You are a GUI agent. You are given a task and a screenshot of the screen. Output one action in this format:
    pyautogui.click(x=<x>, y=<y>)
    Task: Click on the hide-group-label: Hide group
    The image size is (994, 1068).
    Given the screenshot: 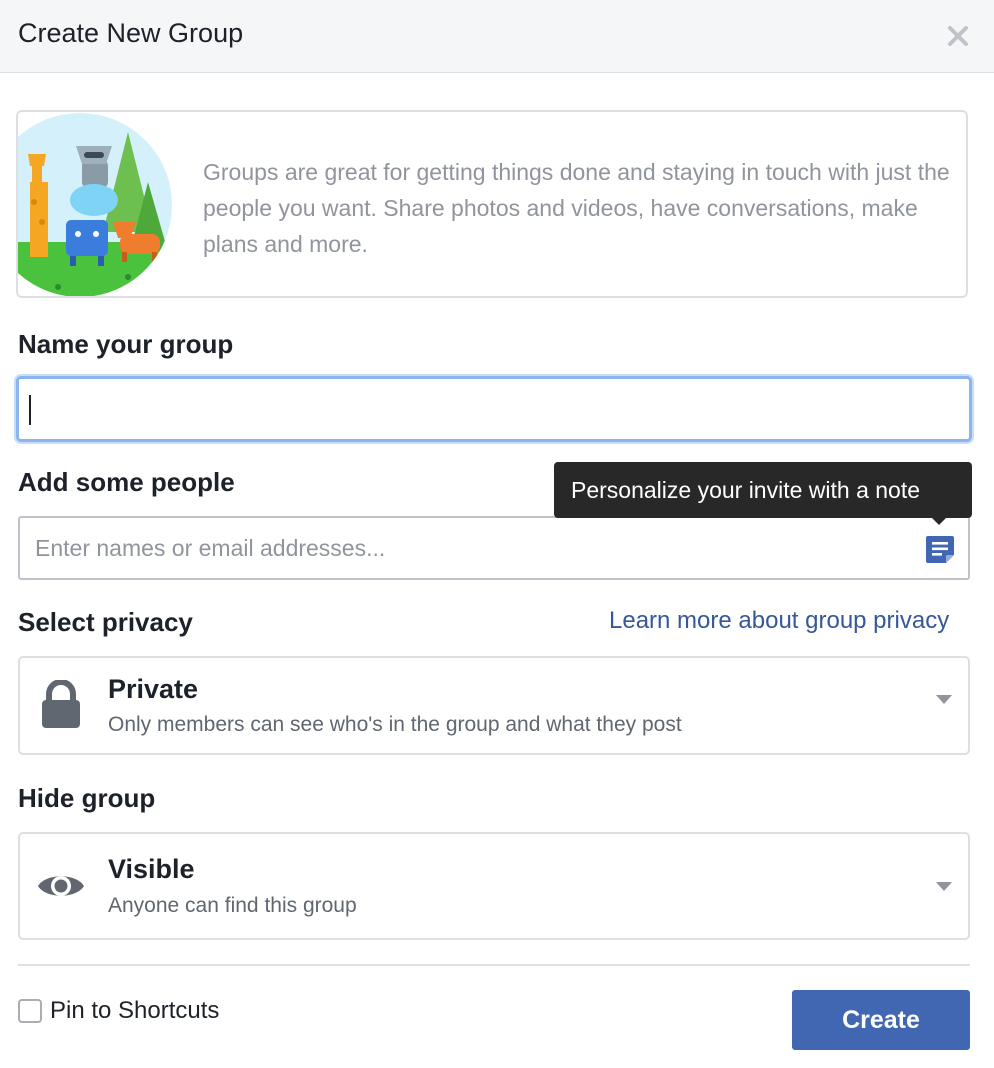 What is the action you would take?
    pyautogui.click(x=87, y=798)
    